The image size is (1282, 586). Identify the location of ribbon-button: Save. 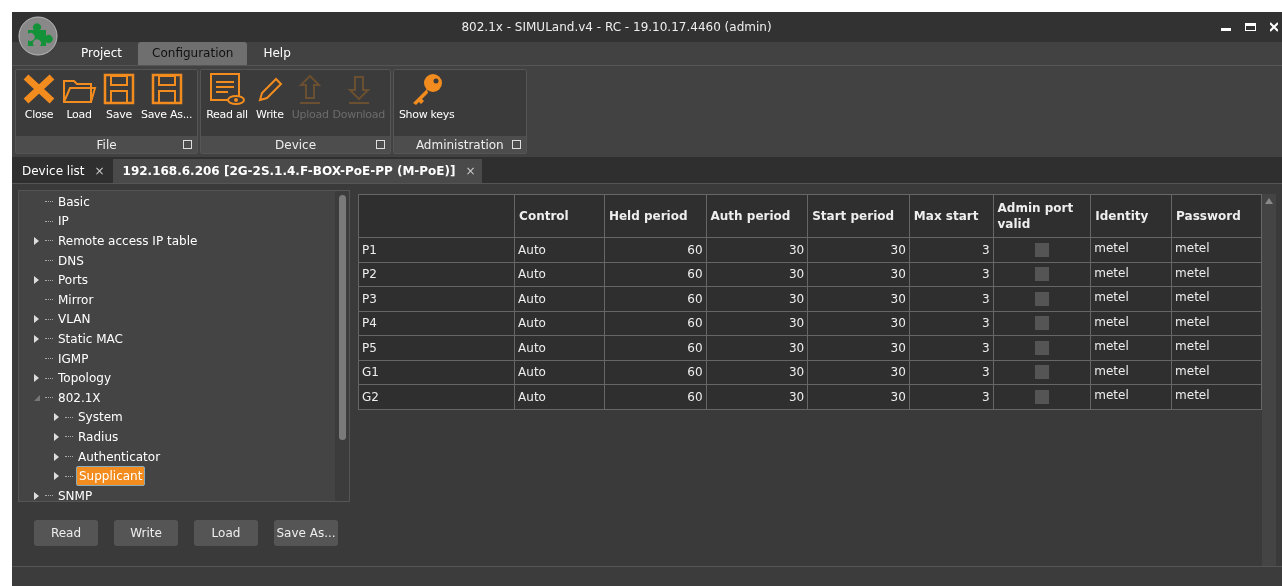
(119, 103).